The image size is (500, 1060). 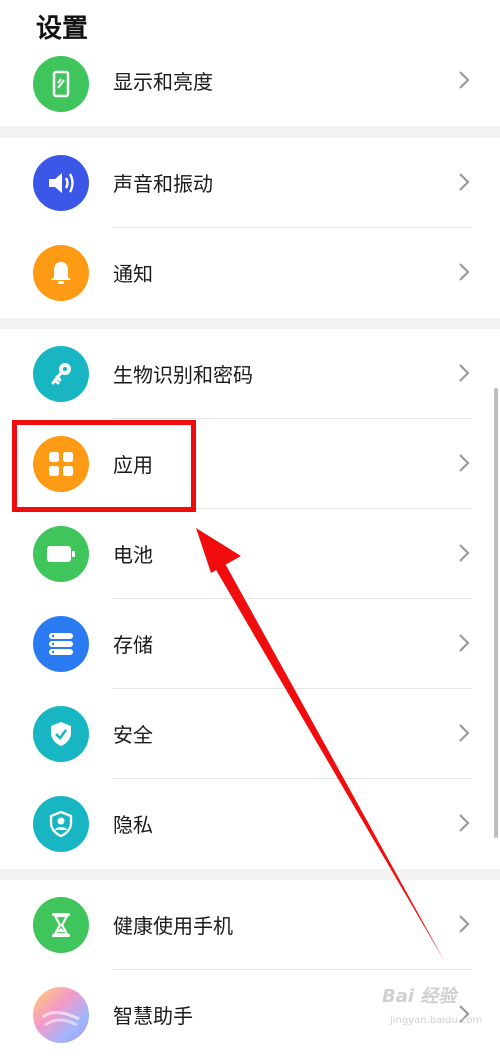 I want to click on watermark-url: jingyan.baidu.com, so click(x=436, y=1020).